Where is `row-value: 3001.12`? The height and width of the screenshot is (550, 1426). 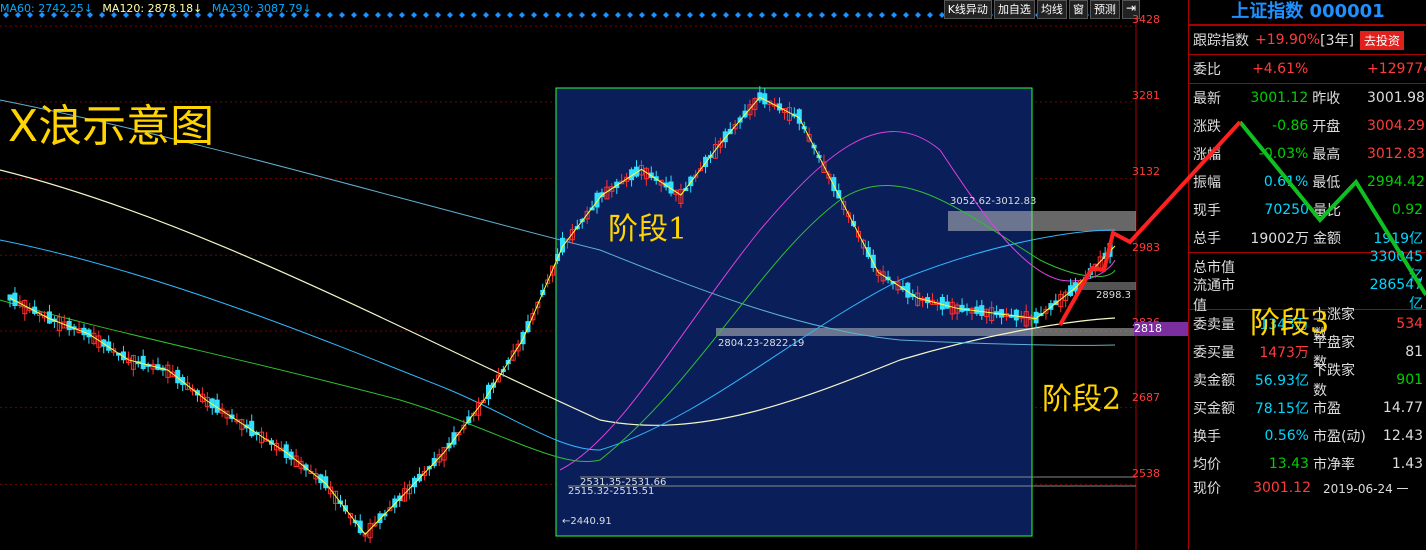
row-value: 3001.12 is located at coordinates (1279, 98).